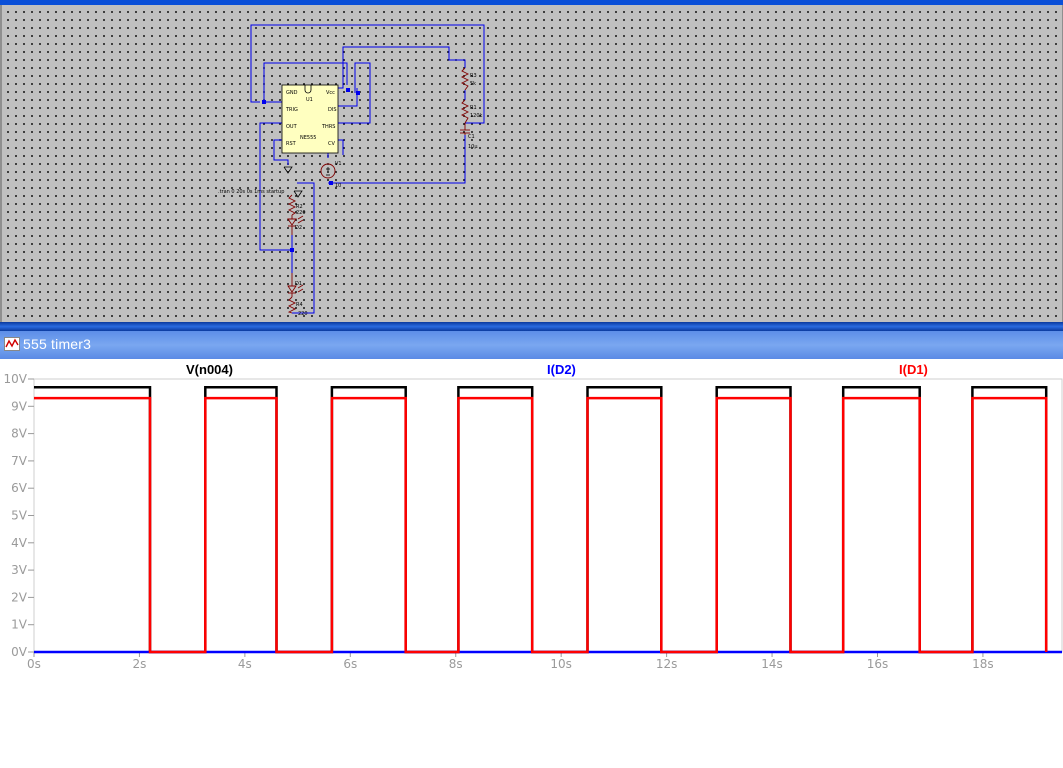 This screenshot has width=1063, height=768. I want to click on y-tick-label: 7V, so click(19, 461).